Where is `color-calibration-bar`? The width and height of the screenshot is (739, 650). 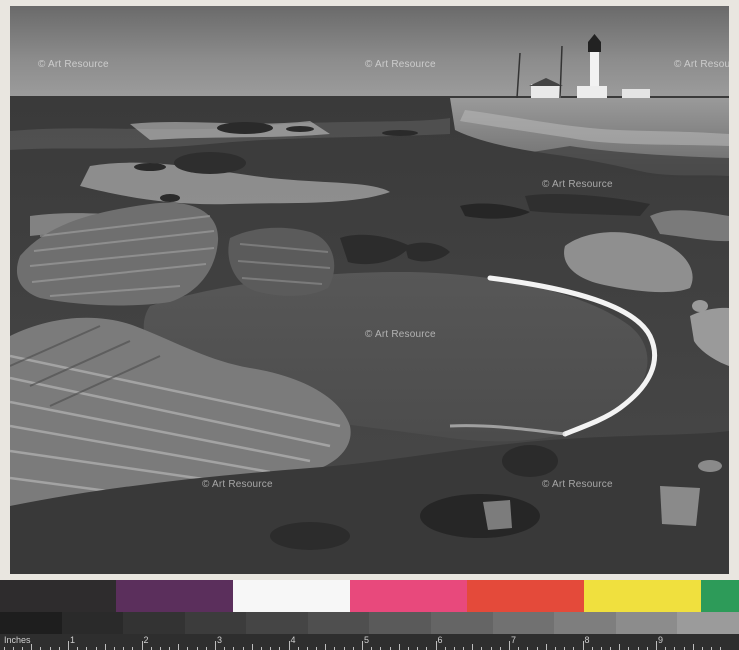 color-calibration-bar is located at coordinates (369, 596).